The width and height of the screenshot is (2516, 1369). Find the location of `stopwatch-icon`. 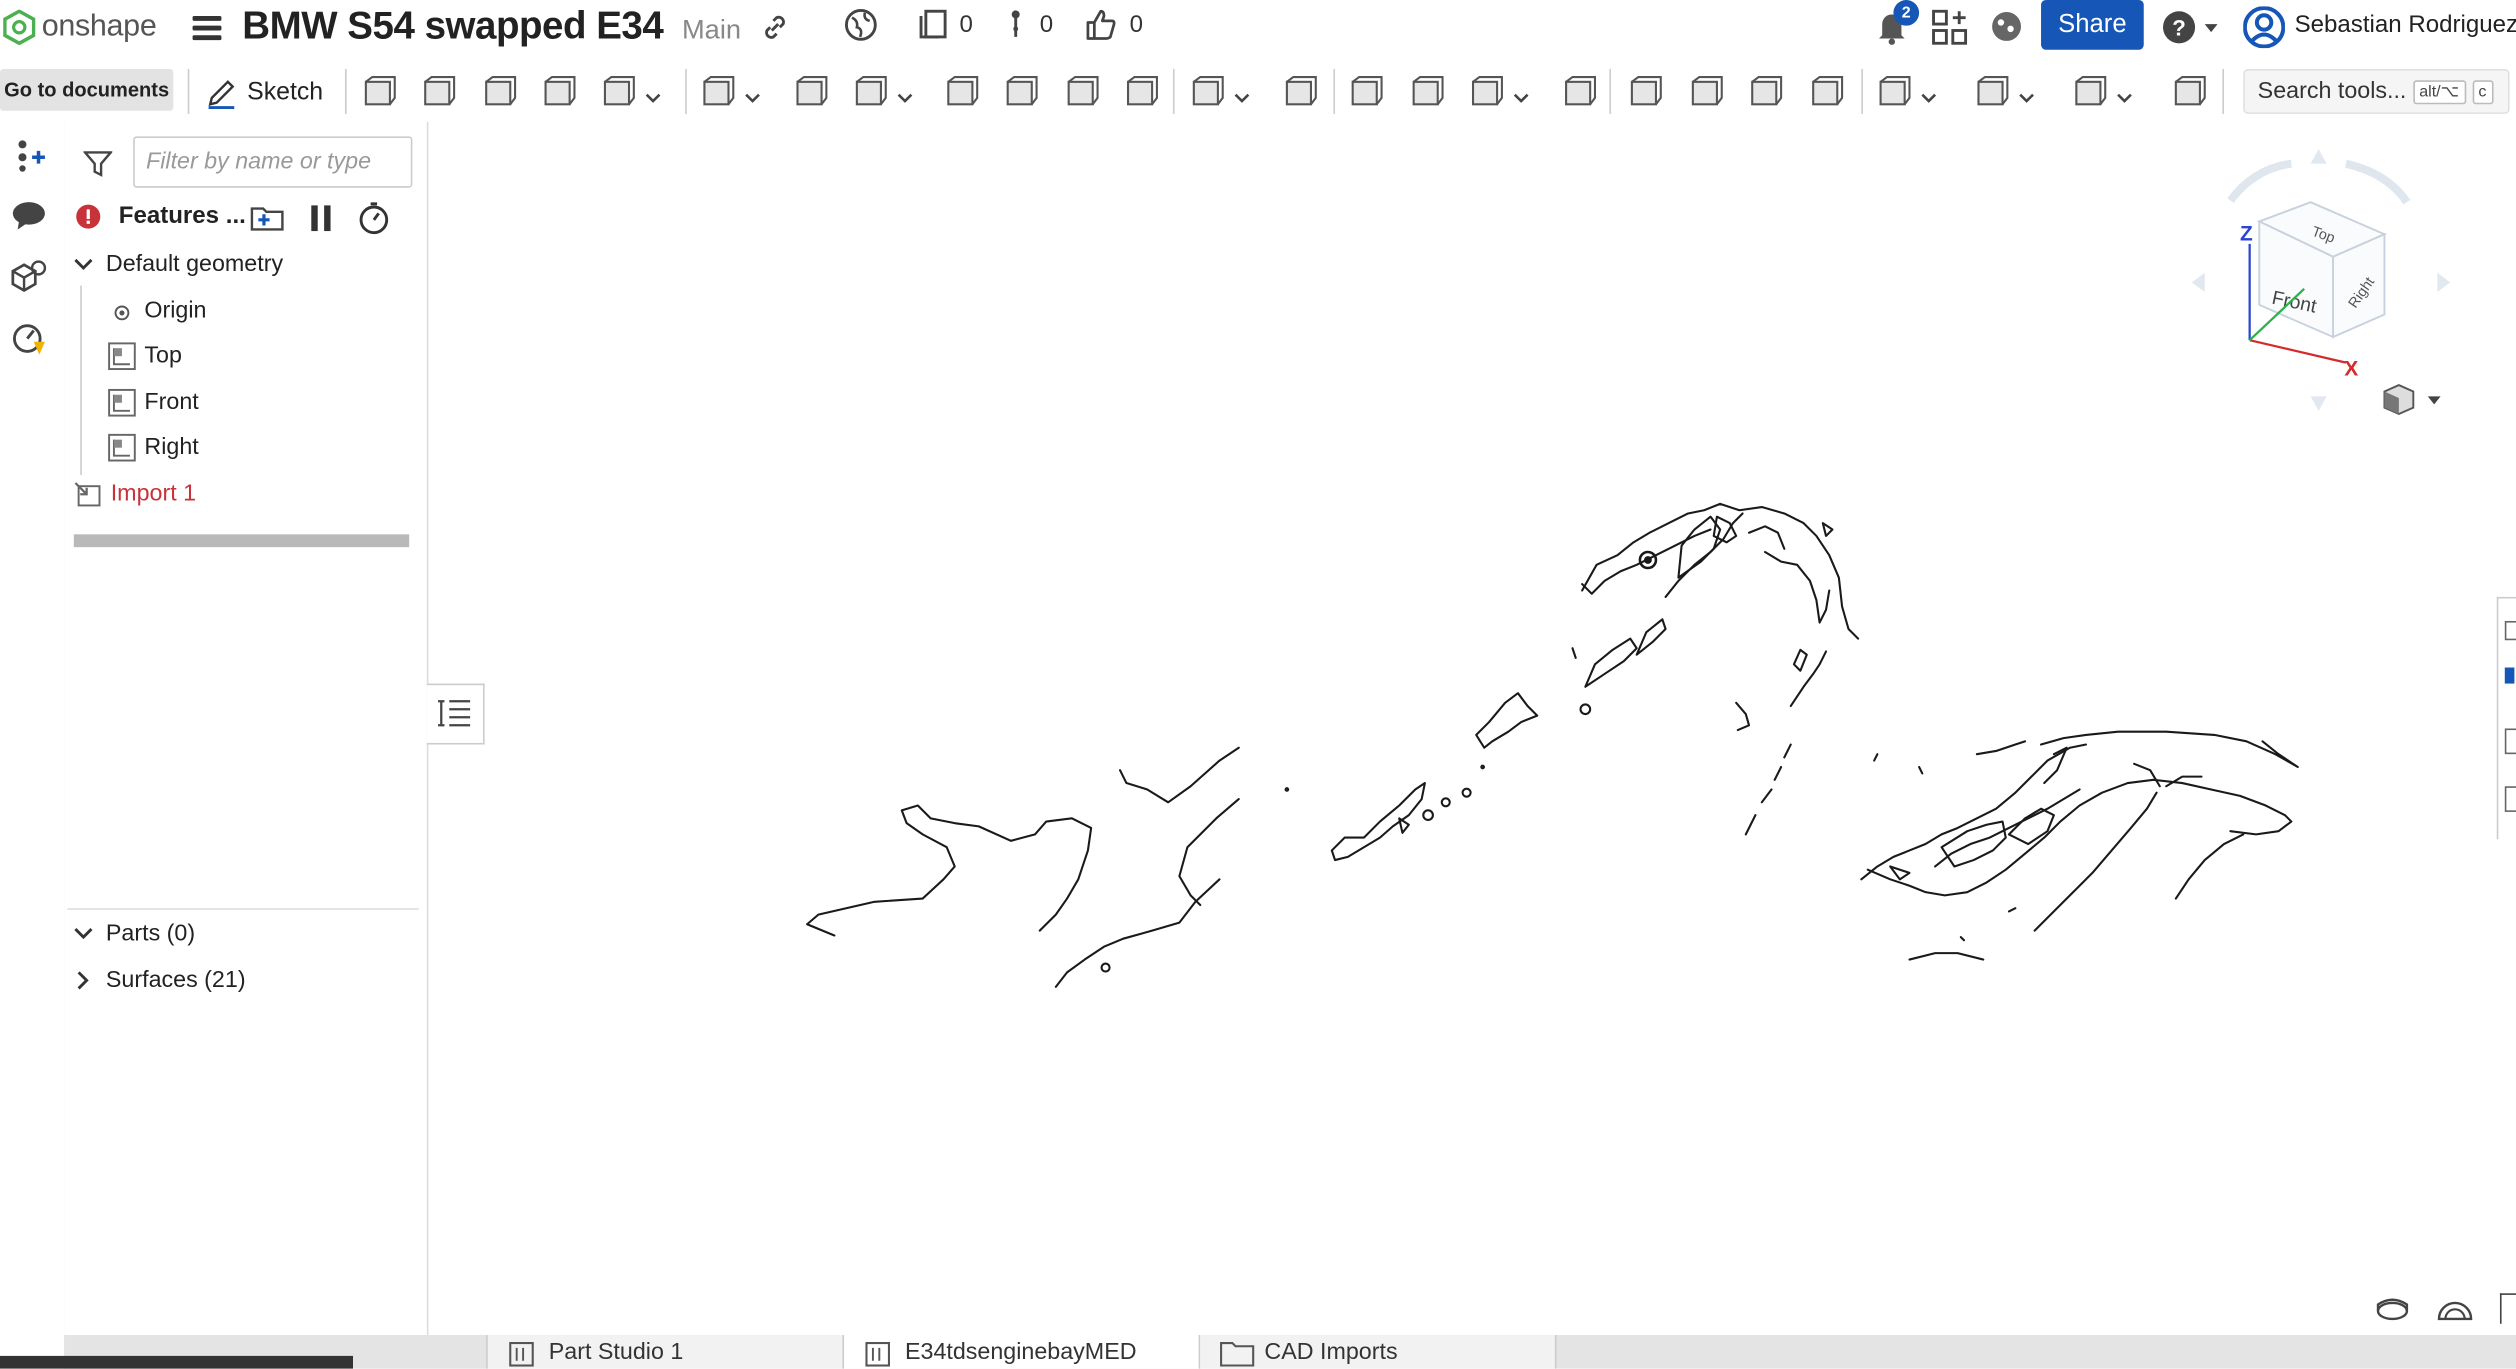

stopwatch-icon is located at coordinates (374, 222).